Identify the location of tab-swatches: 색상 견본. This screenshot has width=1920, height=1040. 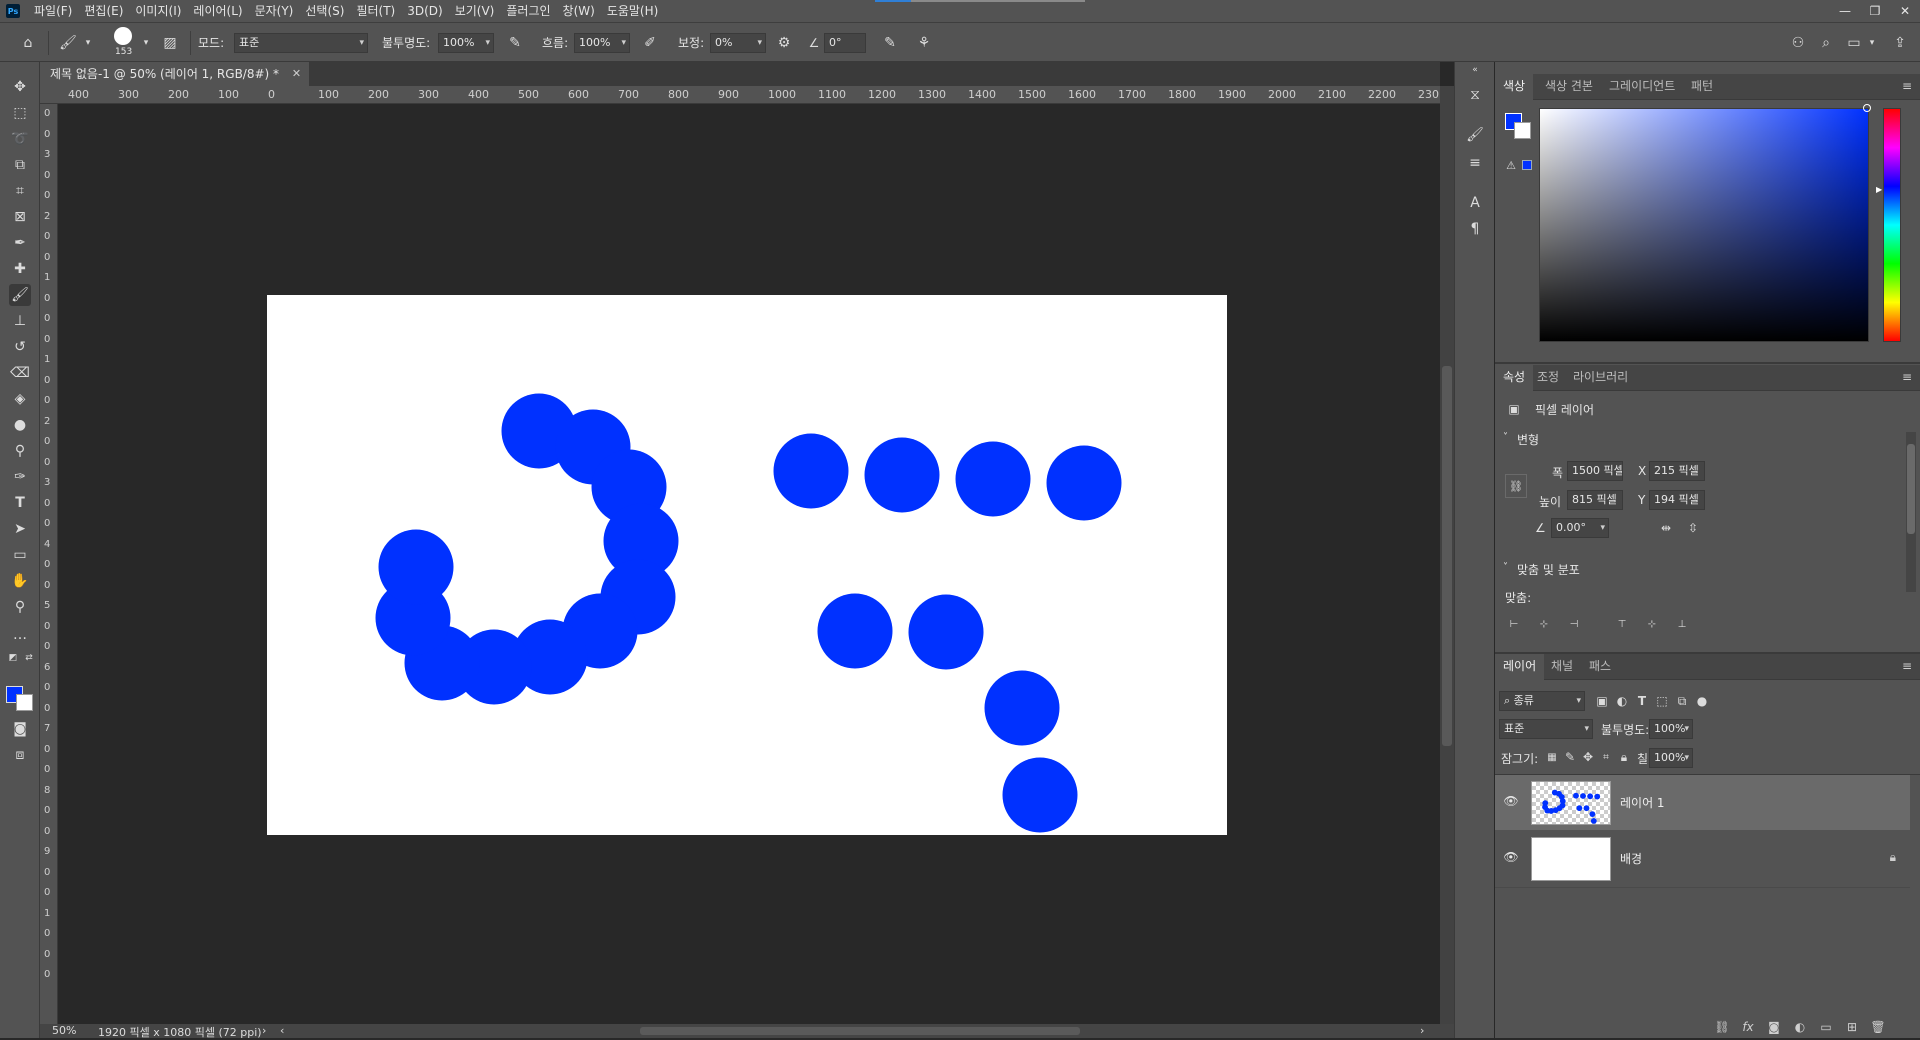
(1569, 87).